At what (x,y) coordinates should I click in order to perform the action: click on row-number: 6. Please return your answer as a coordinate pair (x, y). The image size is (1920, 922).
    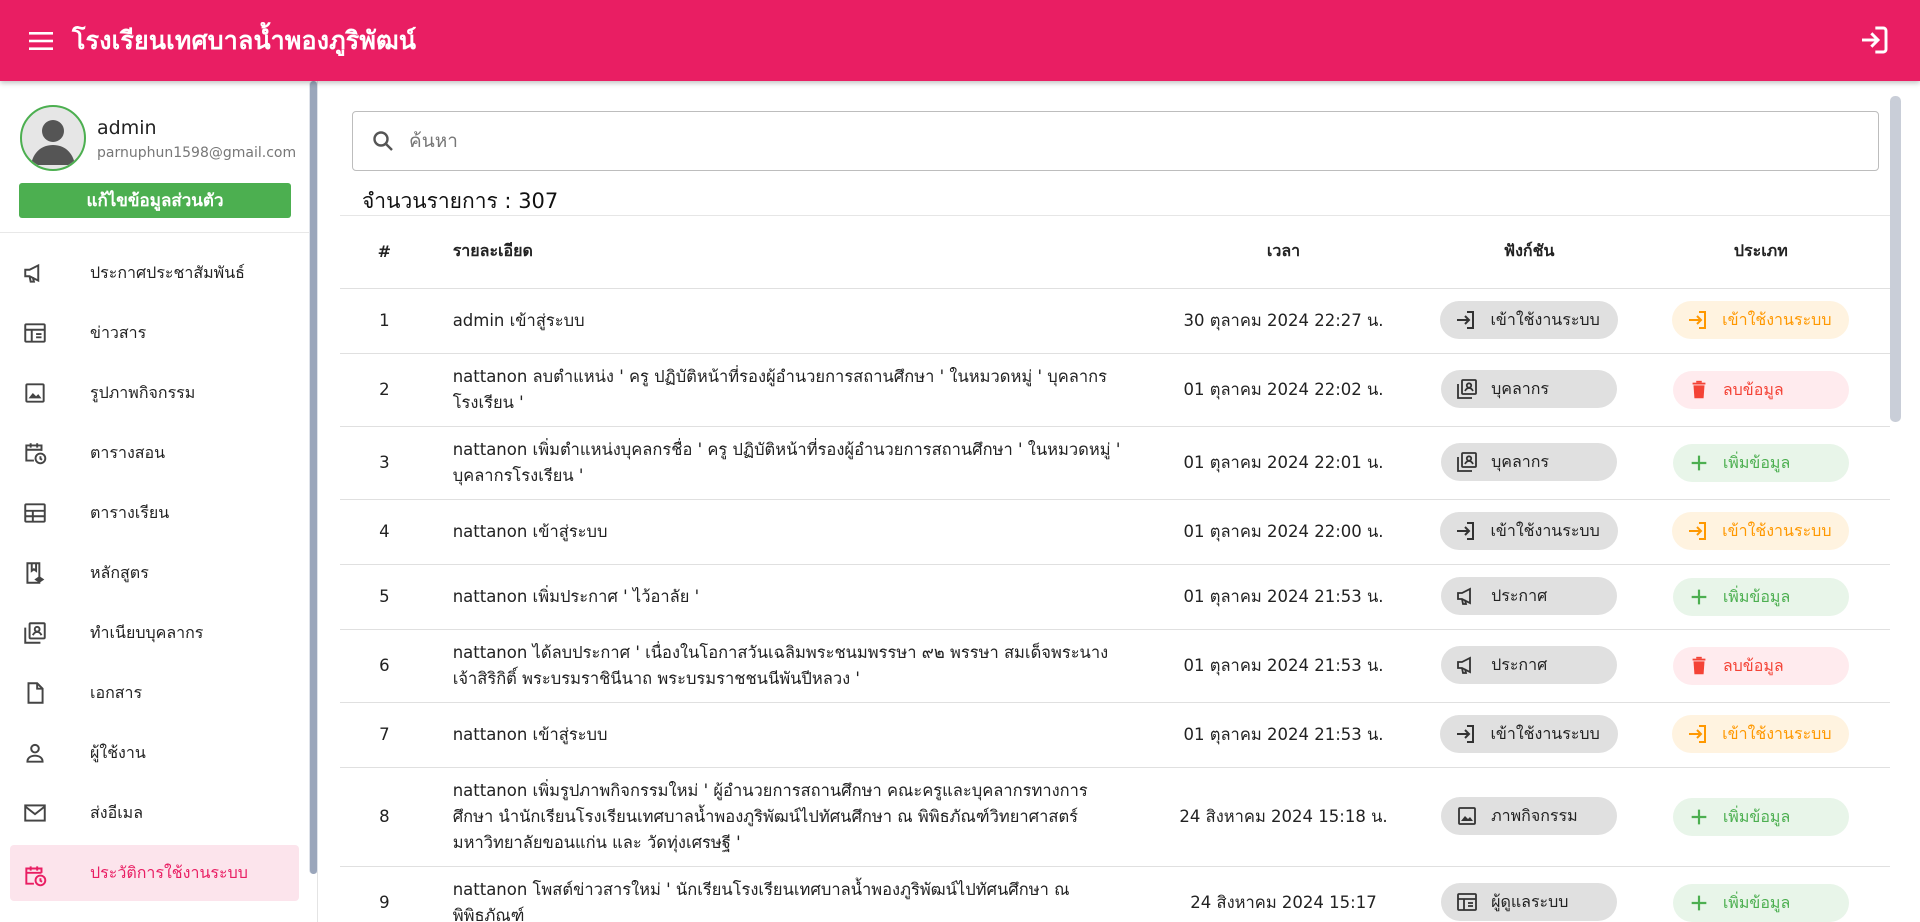
    Looking at the image, I should click on (384, 666).